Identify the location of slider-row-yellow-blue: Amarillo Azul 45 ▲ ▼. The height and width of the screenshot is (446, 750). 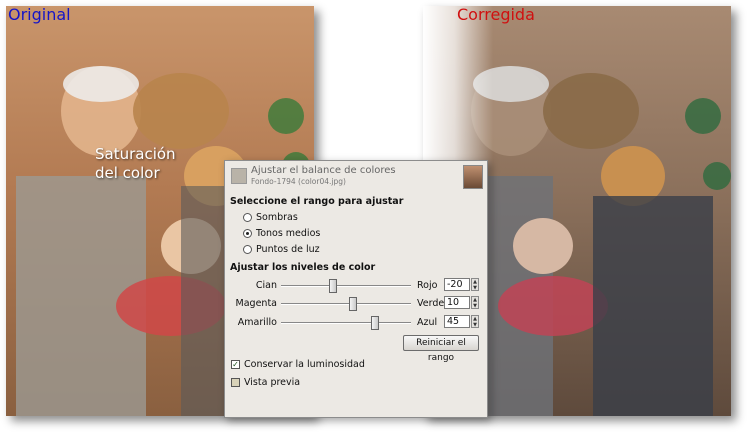
(356, 323).